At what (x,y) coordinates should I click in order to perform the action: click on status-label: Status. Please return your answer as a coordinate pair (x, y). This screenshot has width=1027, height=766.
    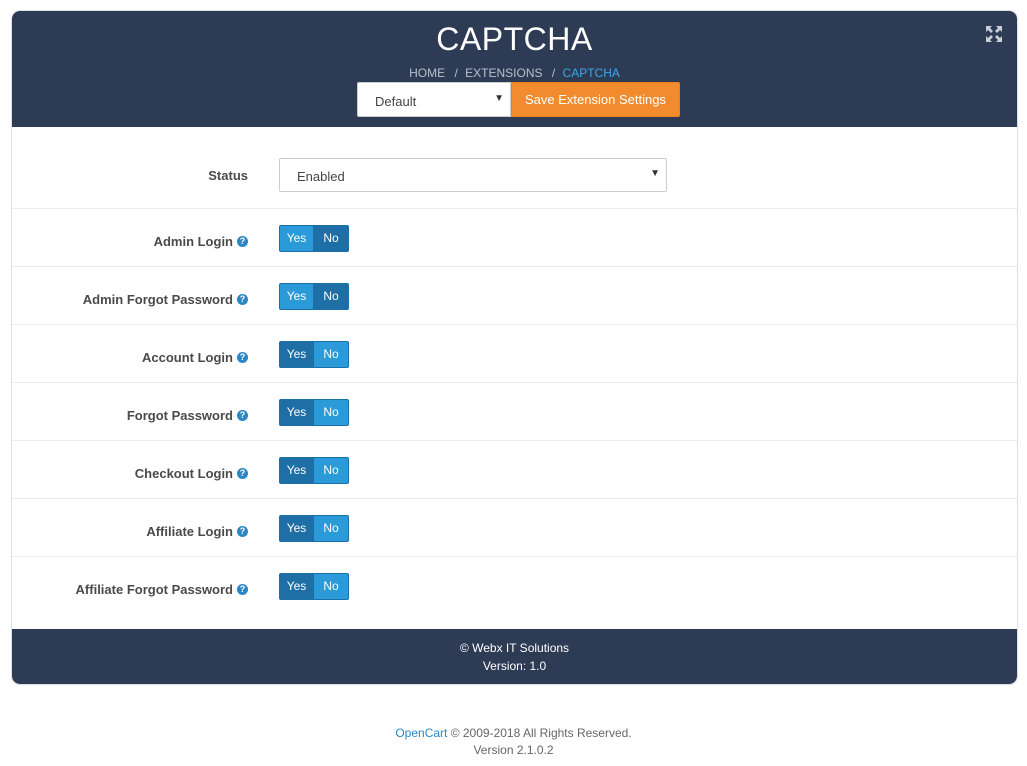
    Looking at the image, I should click on (228, 175).